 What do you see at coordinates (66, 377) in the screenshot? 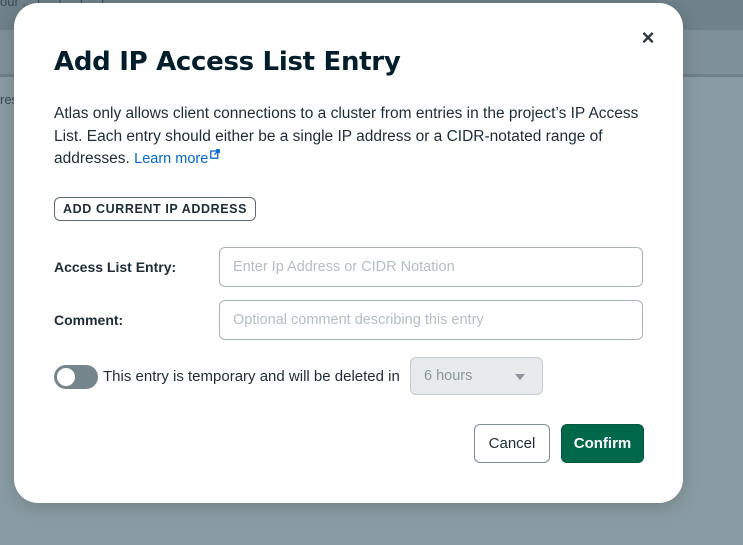
I see `toggle-knob` at bounding box center [66, 377].